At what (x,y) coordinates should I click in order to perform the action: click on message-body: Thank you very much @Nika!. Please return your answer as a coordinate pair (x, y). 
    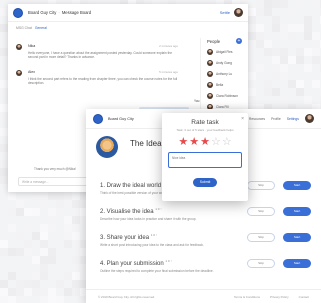
    Looking at the image, I should click on (55, 169).